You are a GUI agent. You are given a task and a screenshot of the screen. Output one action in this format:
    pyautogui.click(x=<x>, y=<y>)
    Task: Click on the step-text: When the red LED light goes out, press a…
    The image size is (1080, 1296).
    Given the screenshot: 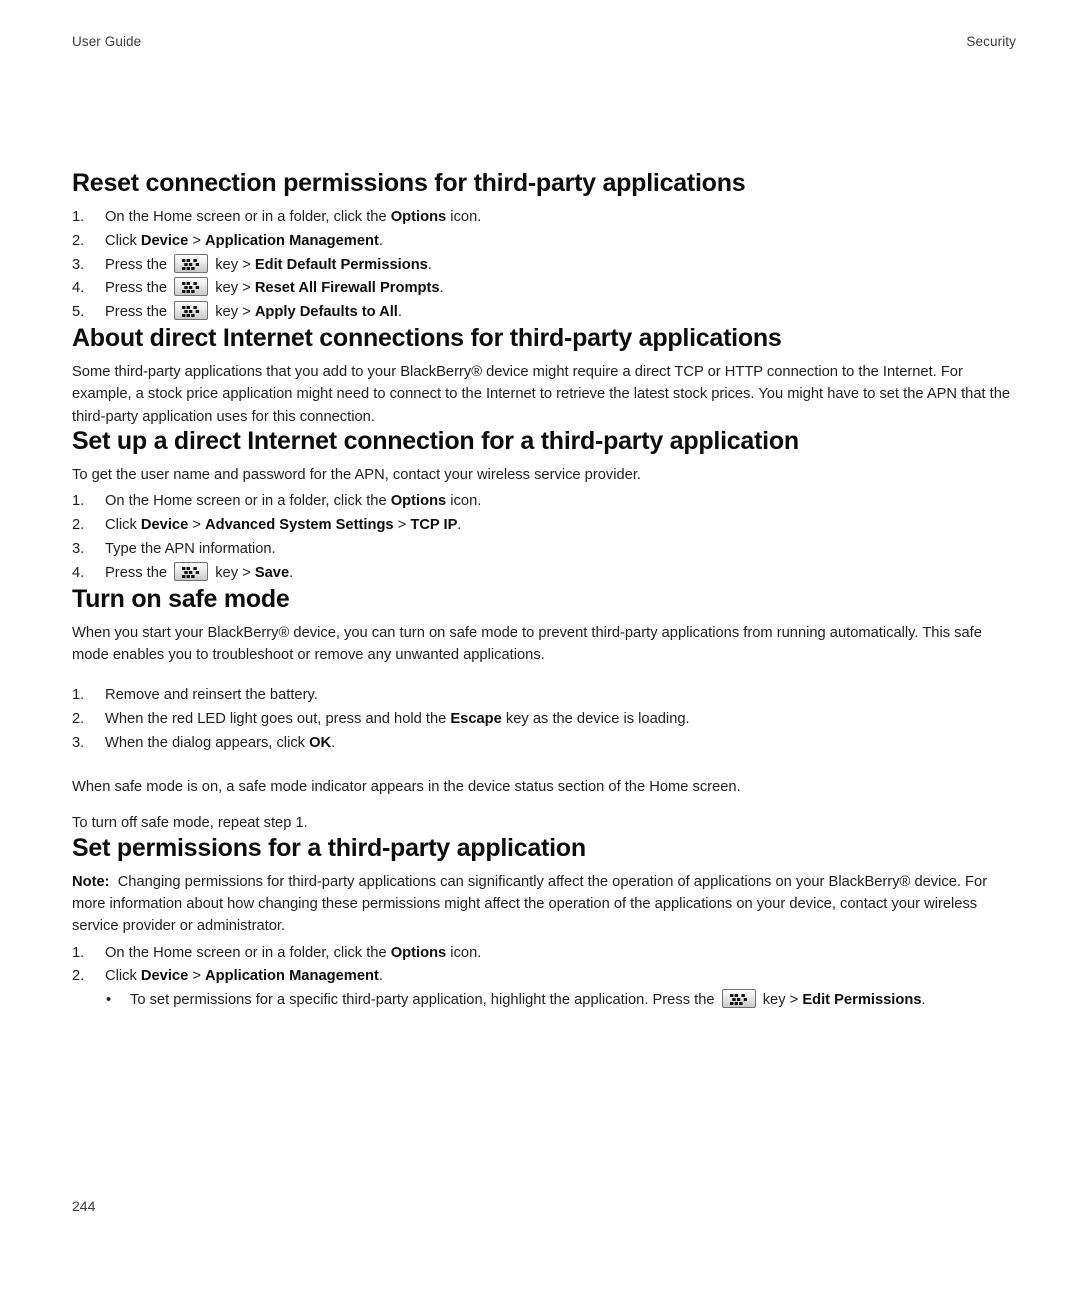 What is the action you would take?
    pyautogui.click(x=278, y=719)
    